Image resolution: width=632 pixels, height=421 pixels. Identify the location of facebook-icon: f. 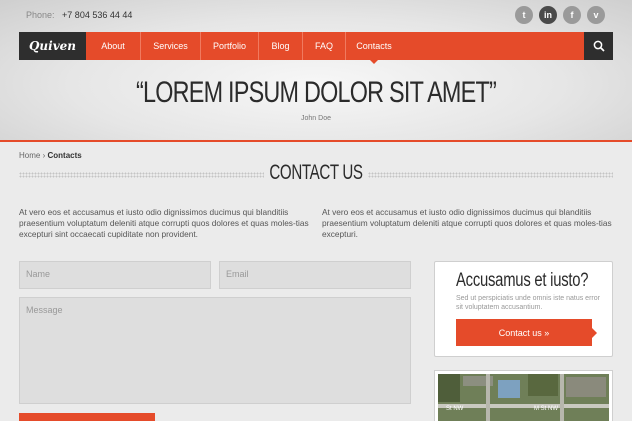
(572, 15).